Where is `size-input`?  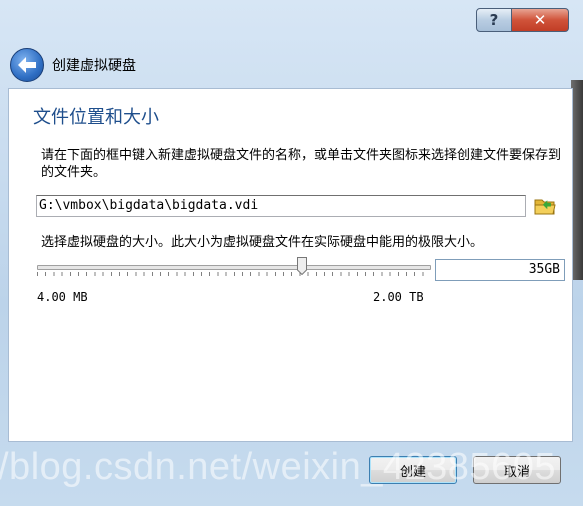
size-input is located at coordinates (500, 270).